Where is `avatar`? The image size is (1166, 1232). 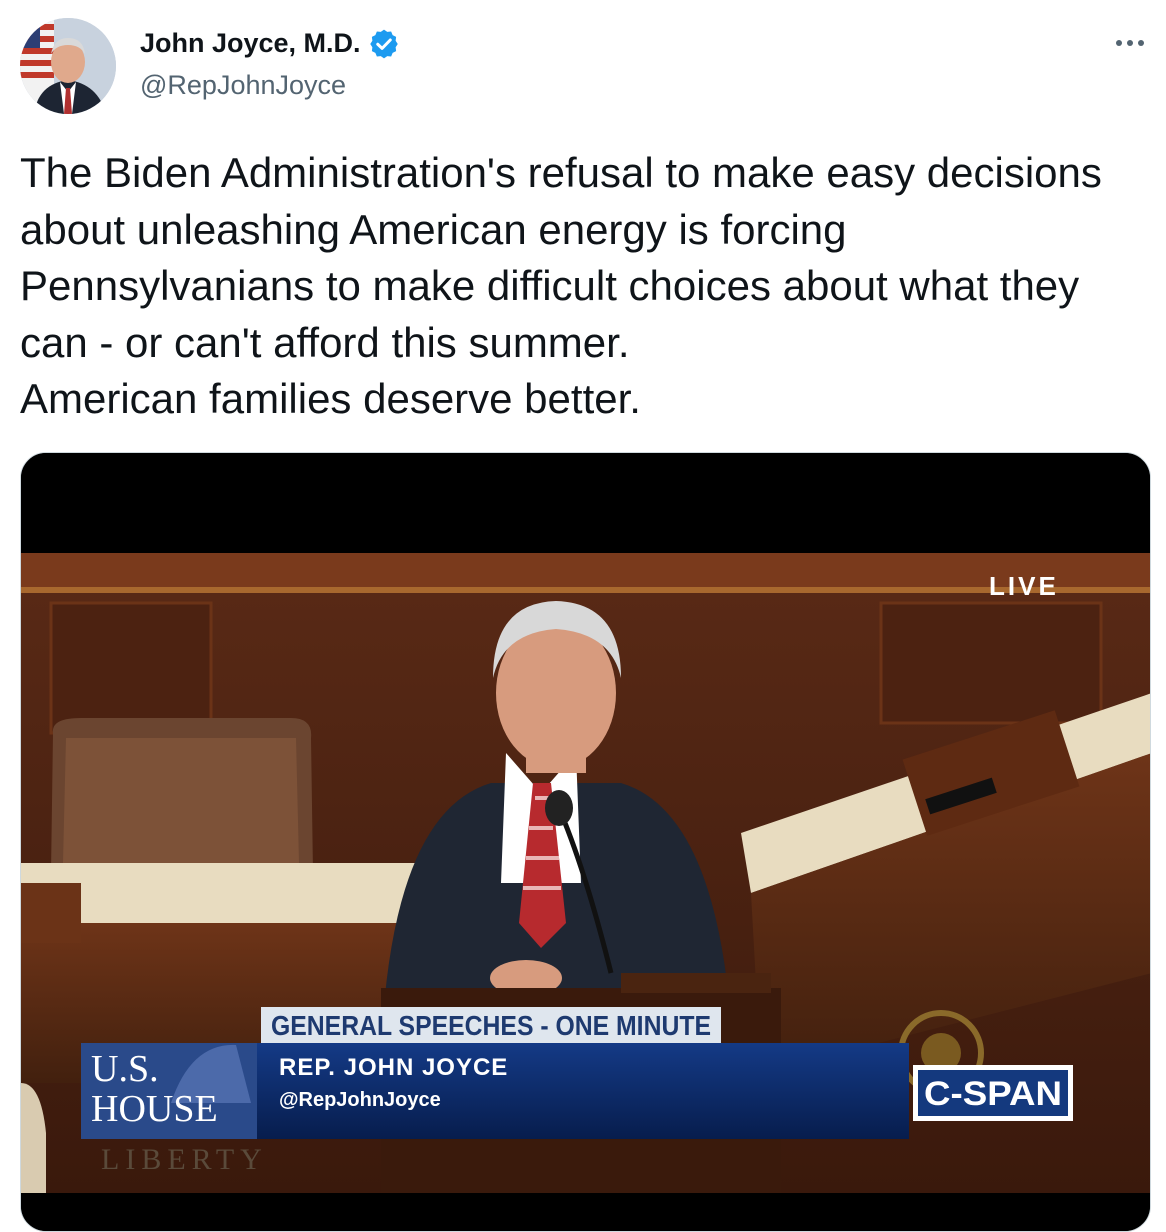 avatar is located at coordinates (68, 66).